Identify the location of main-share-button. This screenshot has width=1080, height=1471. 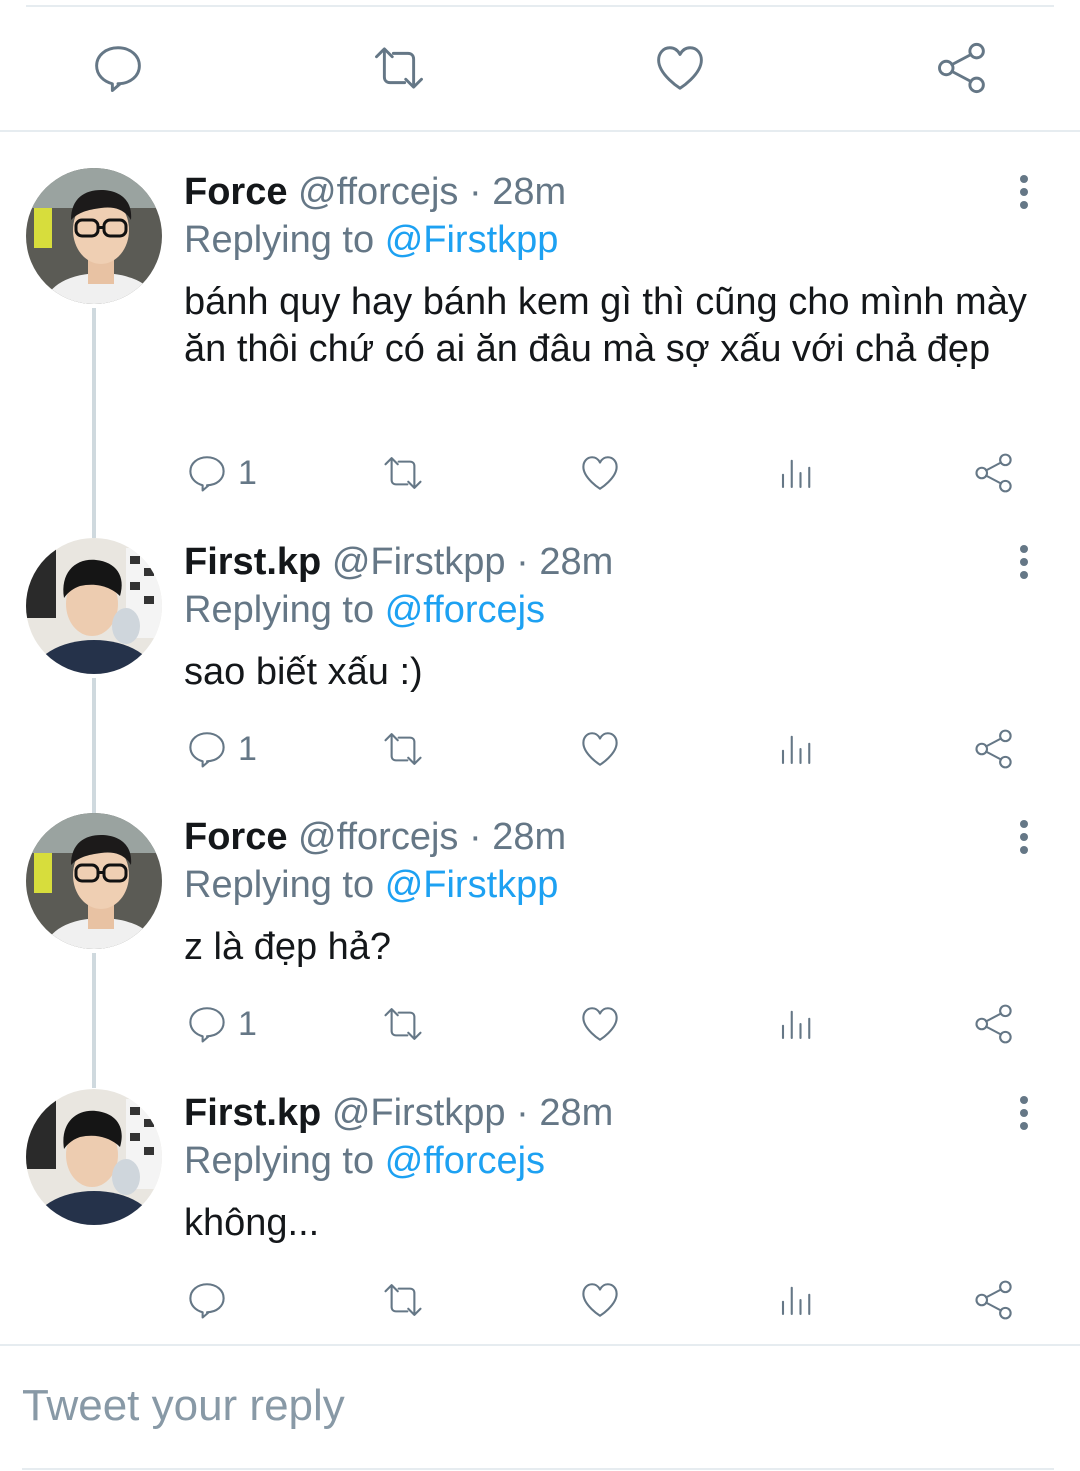
(962, 68).